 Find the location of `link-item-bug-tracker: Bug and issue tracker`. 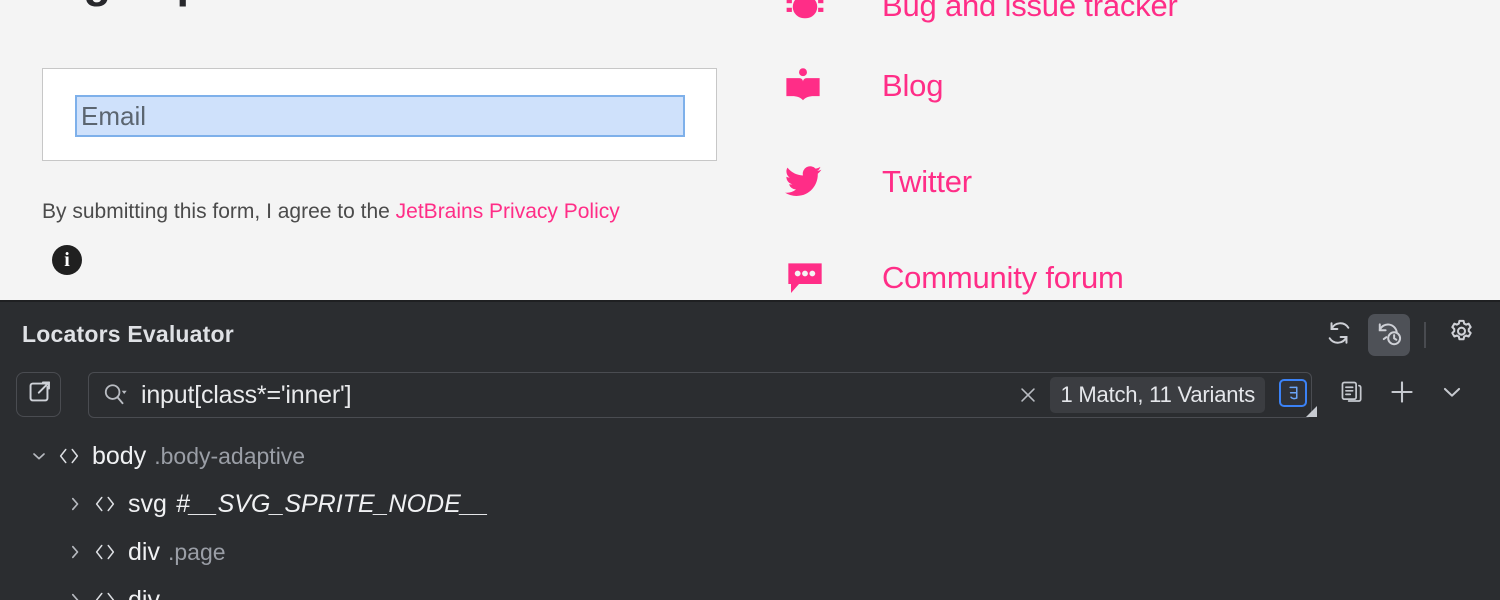

link-item-bug-tracker: Bug and issue tracker is located at coordinates (980, 17).